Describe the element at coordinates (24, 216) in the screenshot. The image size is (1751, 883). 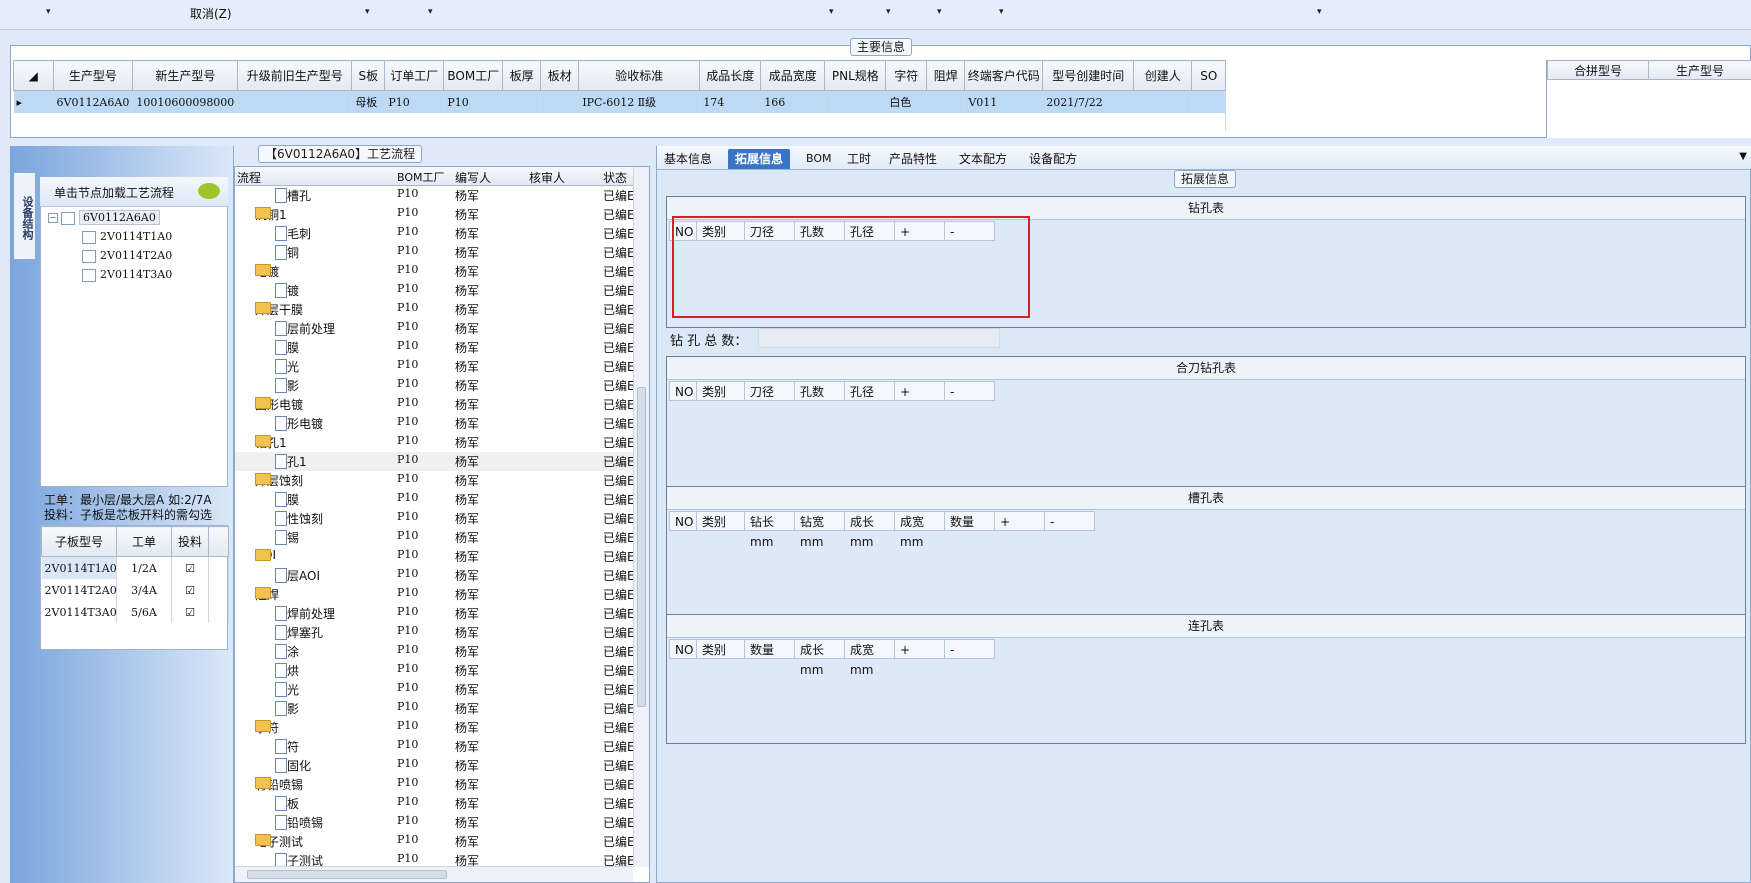
I see `device-structure-tab: 设备结构` at that location.